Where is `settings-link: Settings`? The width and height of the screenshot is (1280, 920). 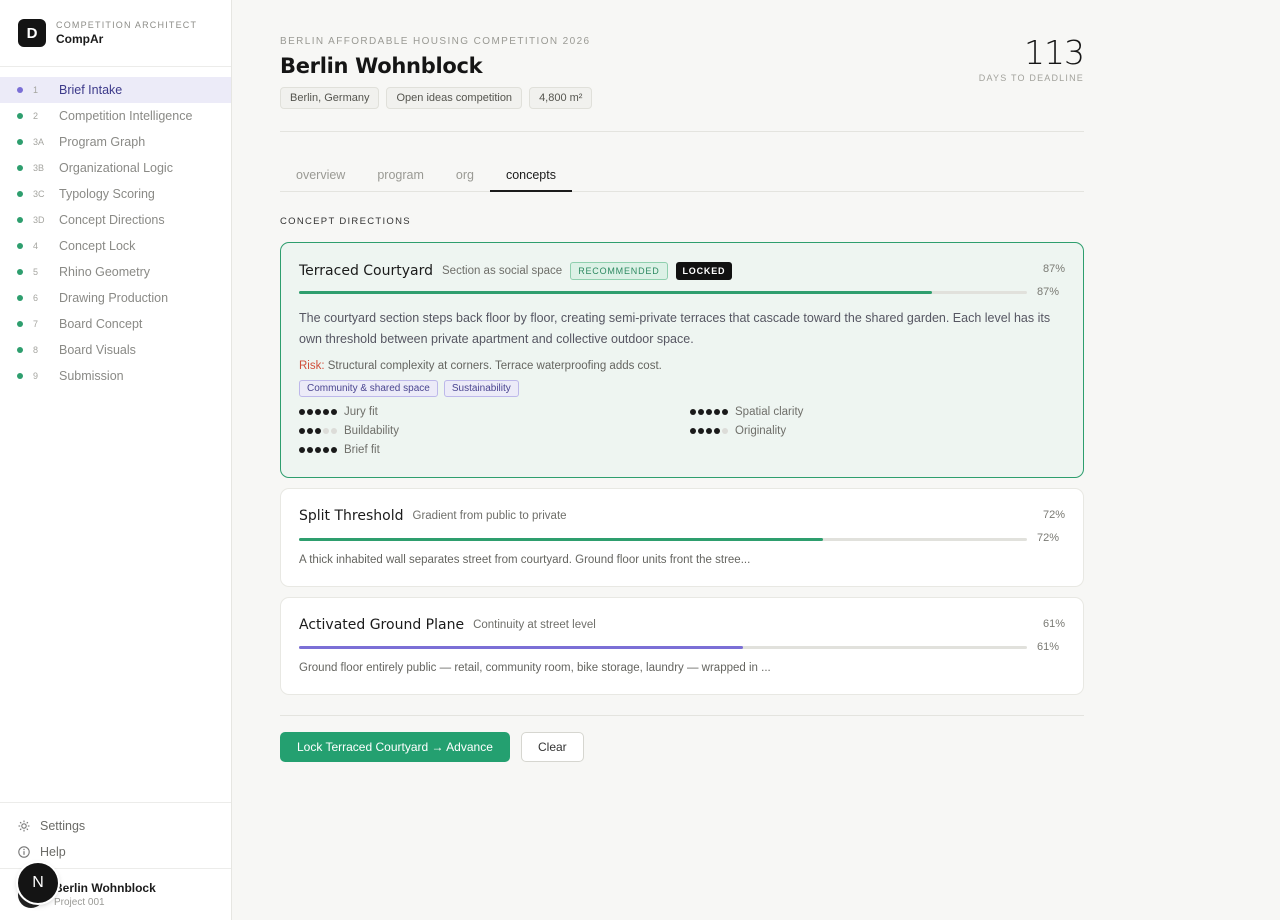
settings-link: Settings is located at coordinates (115, 826).